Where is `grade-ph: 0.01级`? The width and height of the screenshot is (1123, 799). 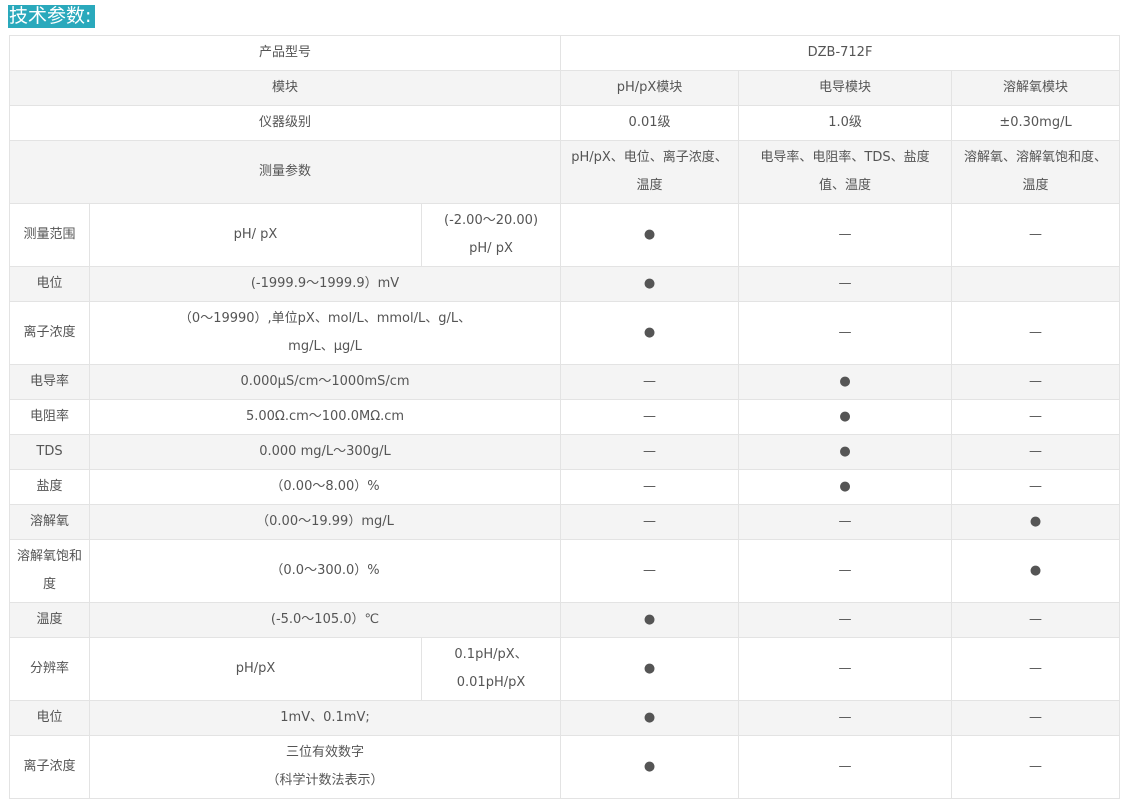
grade-ph: 0.01级 is located at coordinates (650, 123).